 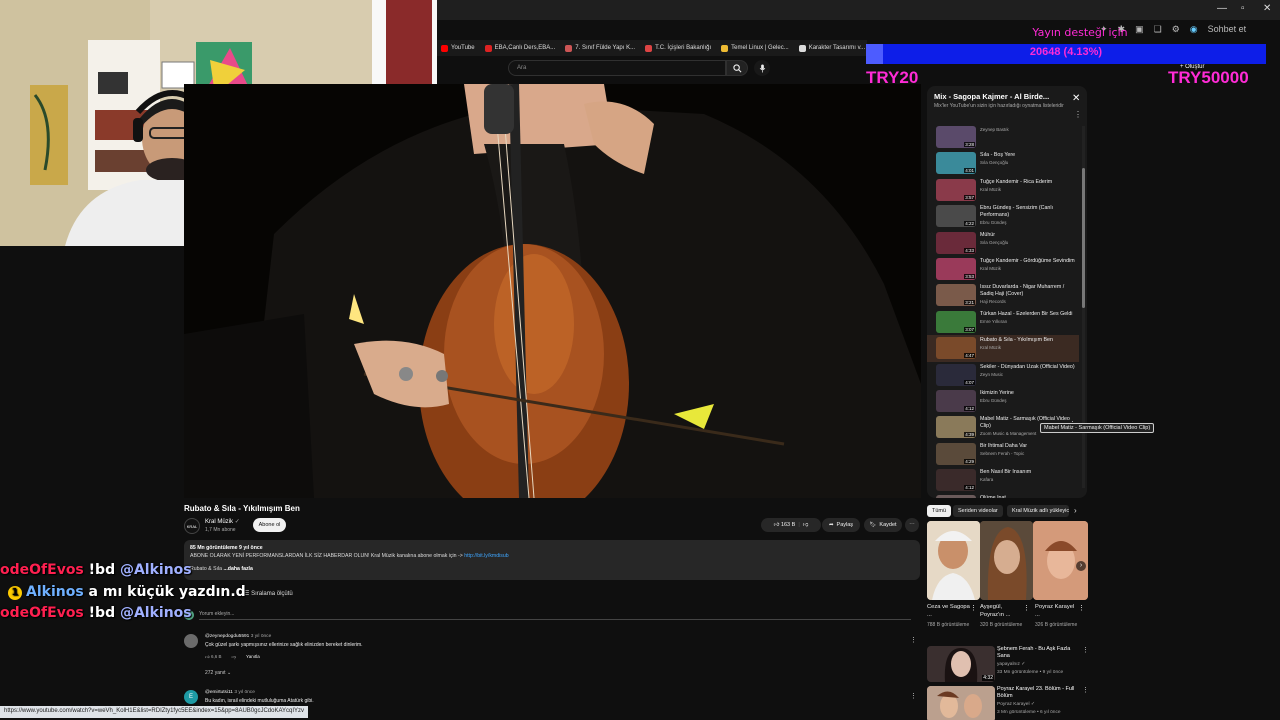 What do you see at coordinates (486, 556) in the screenshot?
I see `description-link: http://bit.ly/kmdisub` at bounding box center [486, 556].